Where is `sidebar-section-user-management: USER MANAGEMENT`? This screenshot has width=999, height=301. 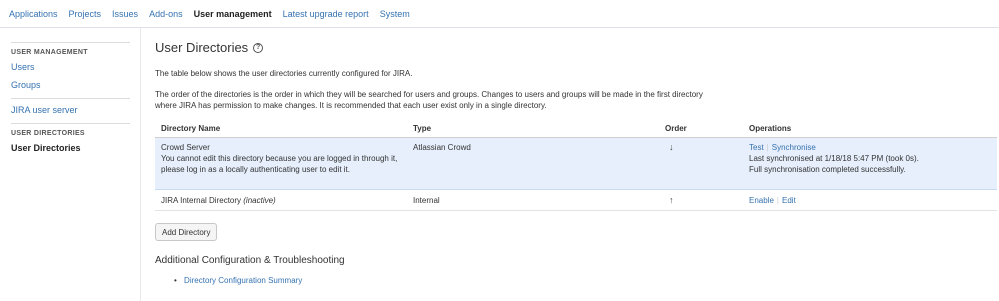
sidebar-section-user-management: USER MANAGEMENT is located at coordinates (49, 52).